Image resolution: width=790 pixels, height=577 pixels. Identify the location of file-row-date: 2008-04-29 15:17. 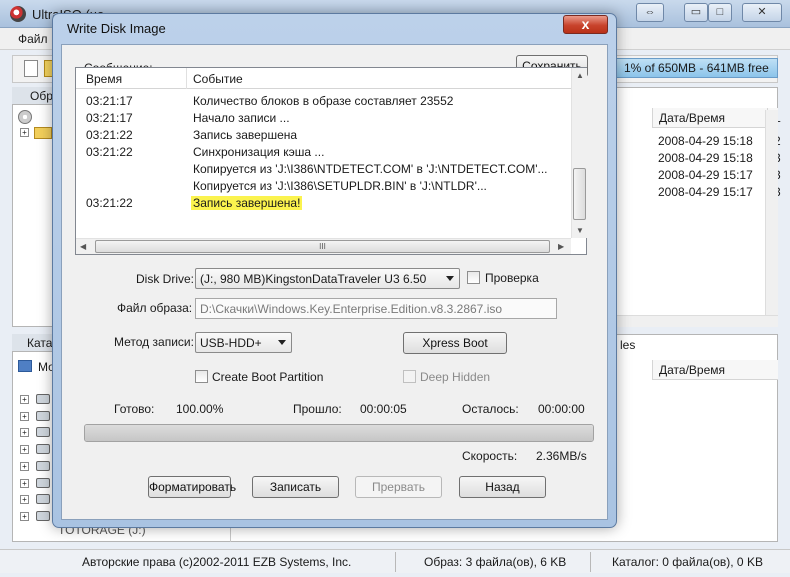
(705, 192).